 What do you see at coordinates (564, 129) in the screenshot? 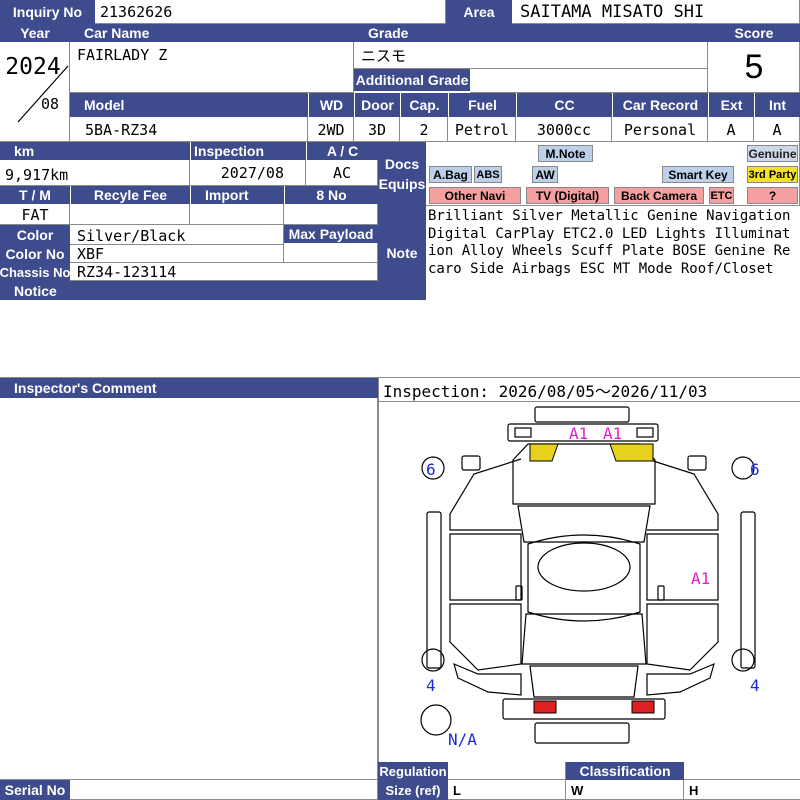
I see `cc-value: 3000cc` at bounding box center [564, 129].